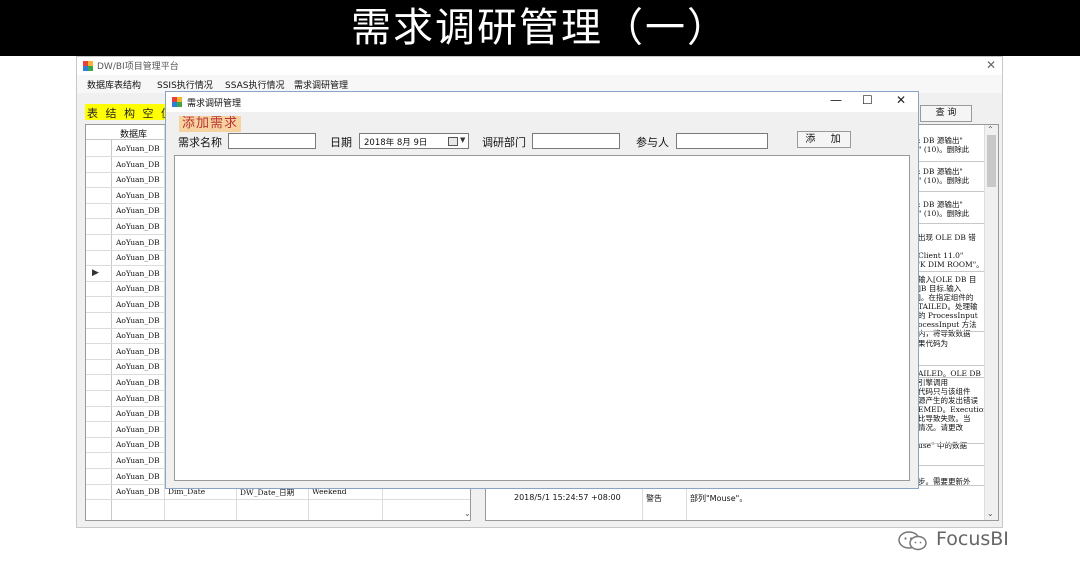  What do you see at coordinates (867, 100) in the screenshot?
I see `maximize-button: ☐` at bounding box center [867, 100].